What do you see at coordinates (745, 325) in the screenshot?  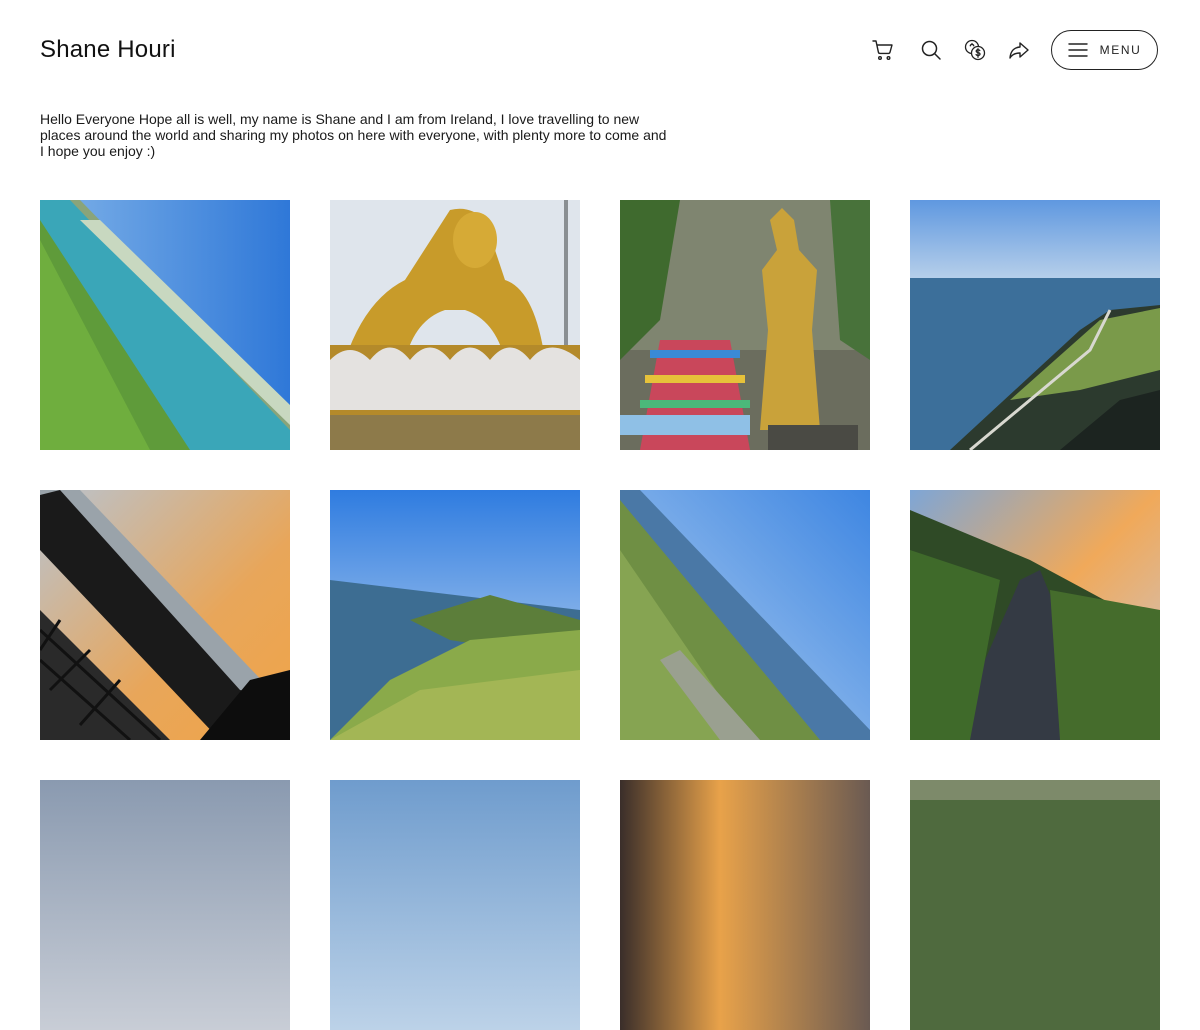 I see `photo-golden-statue-steps` at bounding box center [745, 325].